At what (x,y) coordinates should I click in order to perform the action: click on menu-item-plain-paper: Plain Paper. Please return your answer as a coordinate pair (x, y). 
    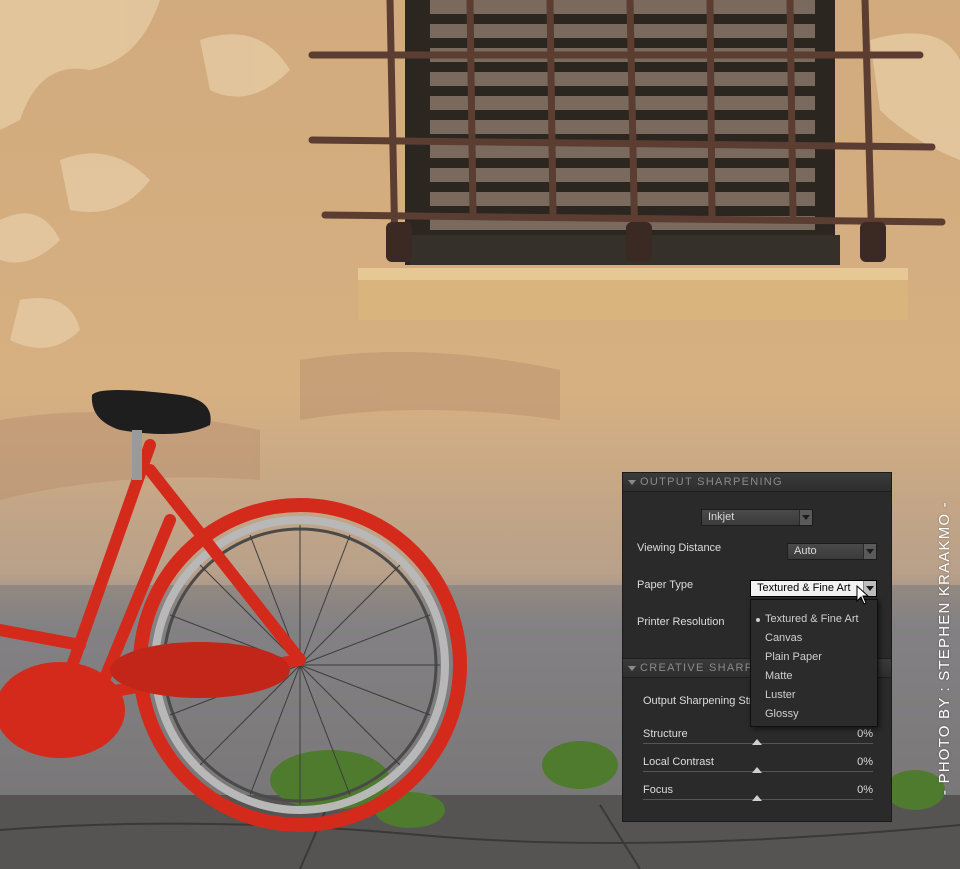
    Looking at the image, I should click on (793, 657).